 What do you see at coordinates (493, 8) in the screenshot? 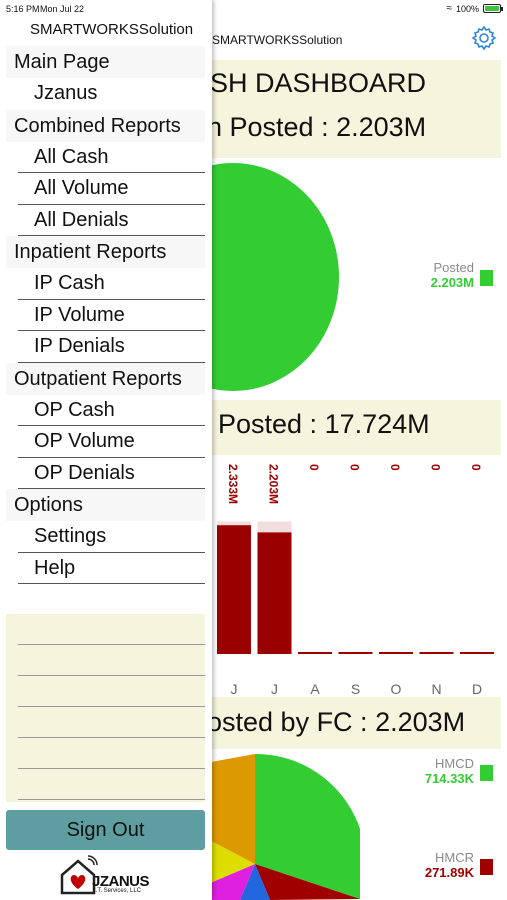
I see `battery-icon` at bounding box center [493, 8].